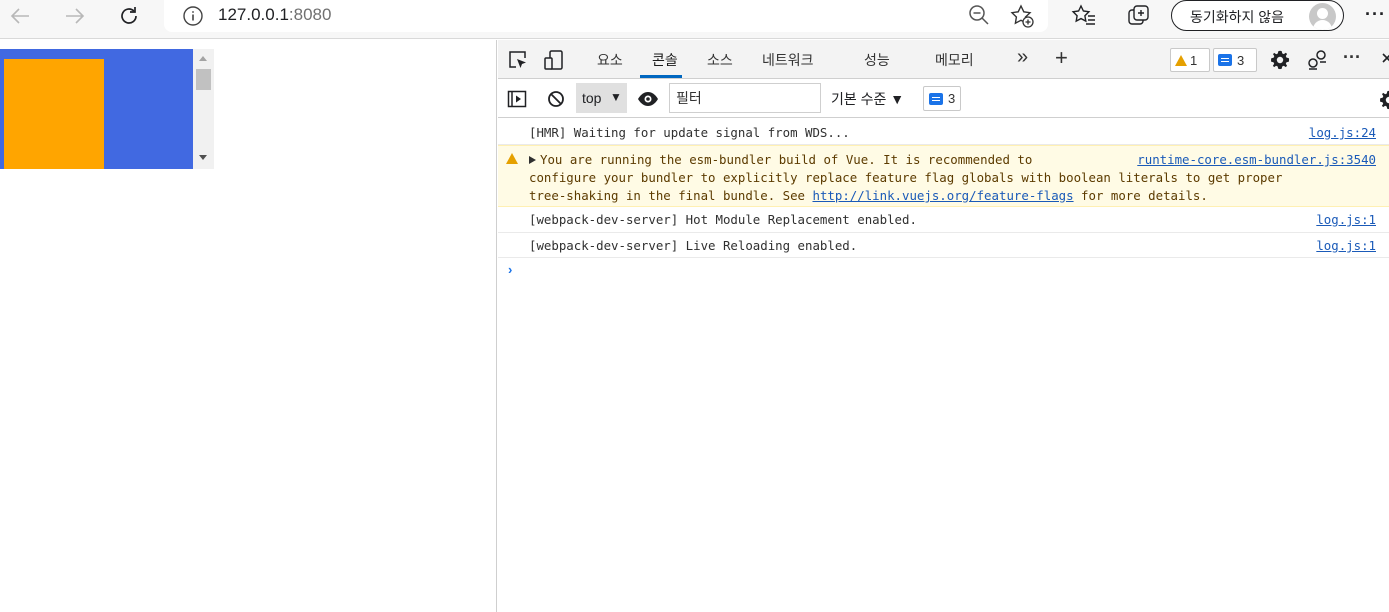  I want to click on collections-icon, so click(1139, 16).